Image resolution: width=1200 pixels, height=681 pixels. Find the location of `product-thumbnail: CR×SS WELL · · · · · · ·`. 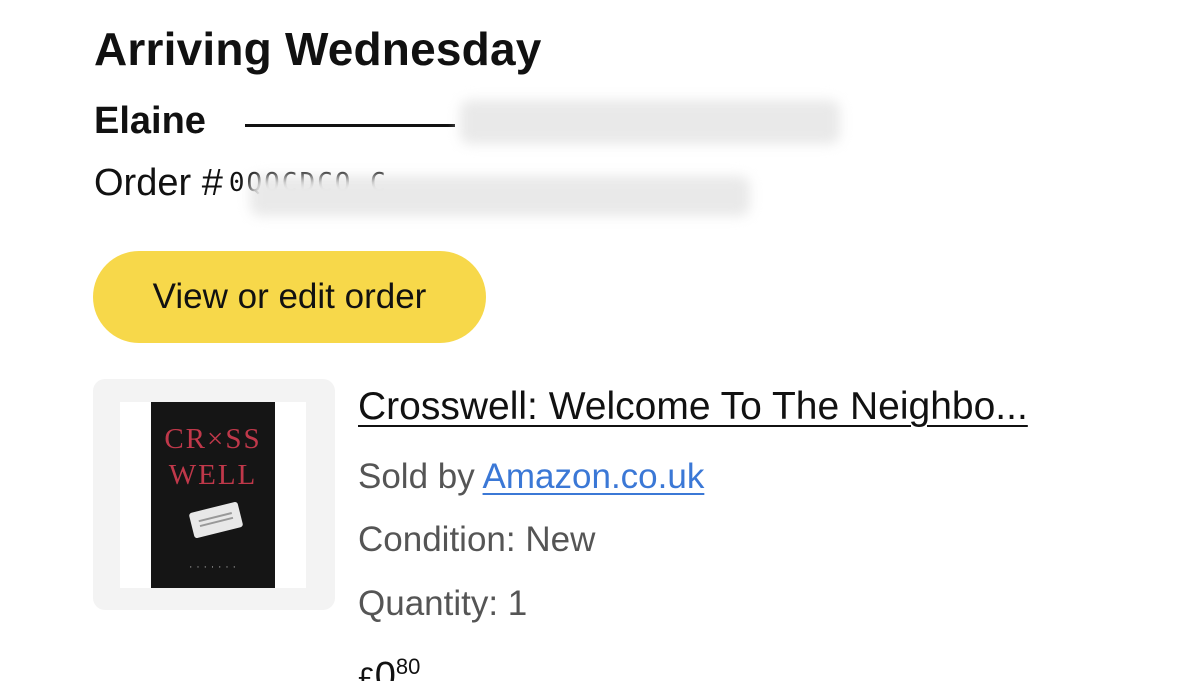

product-thumbnail: CR×SS WELL · · · · · · · is located at coordinates (214, 494).